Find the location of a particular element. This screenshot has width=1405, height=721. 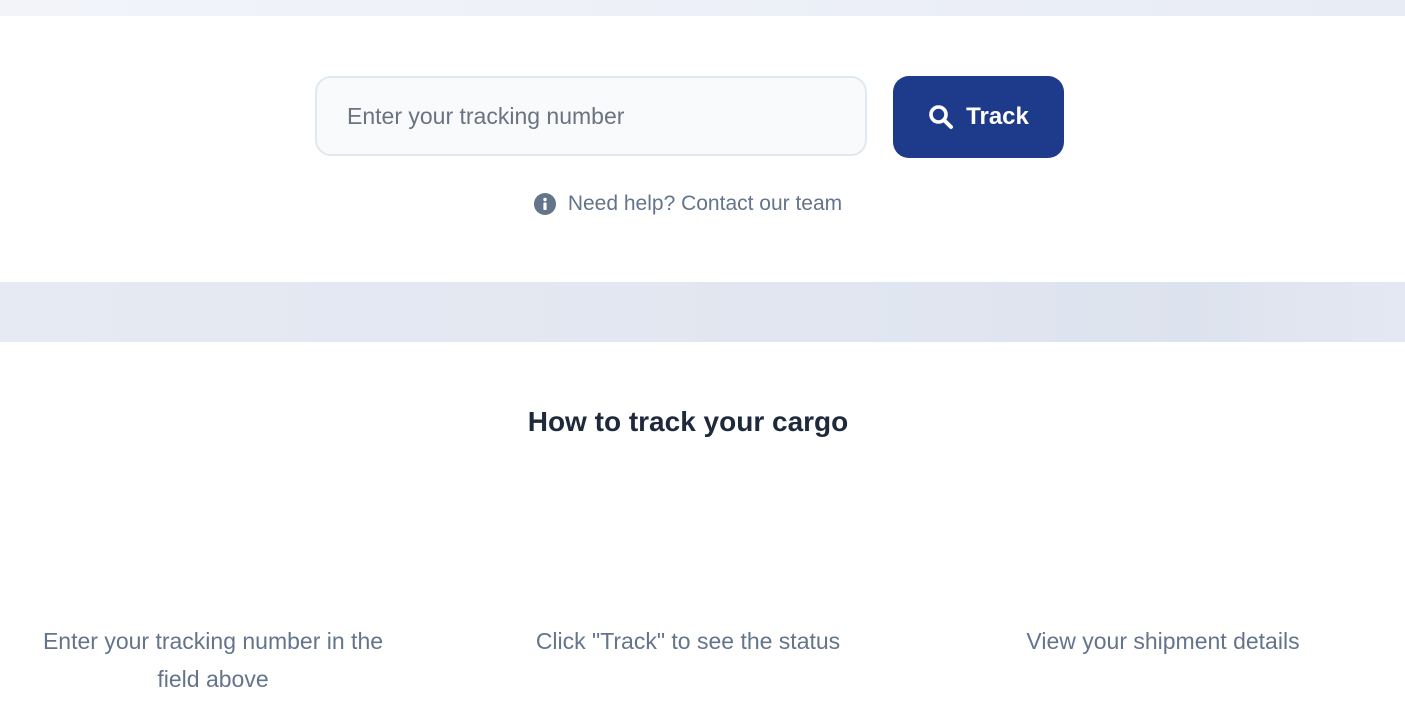

info-icon is located at coordinates (544, 204).